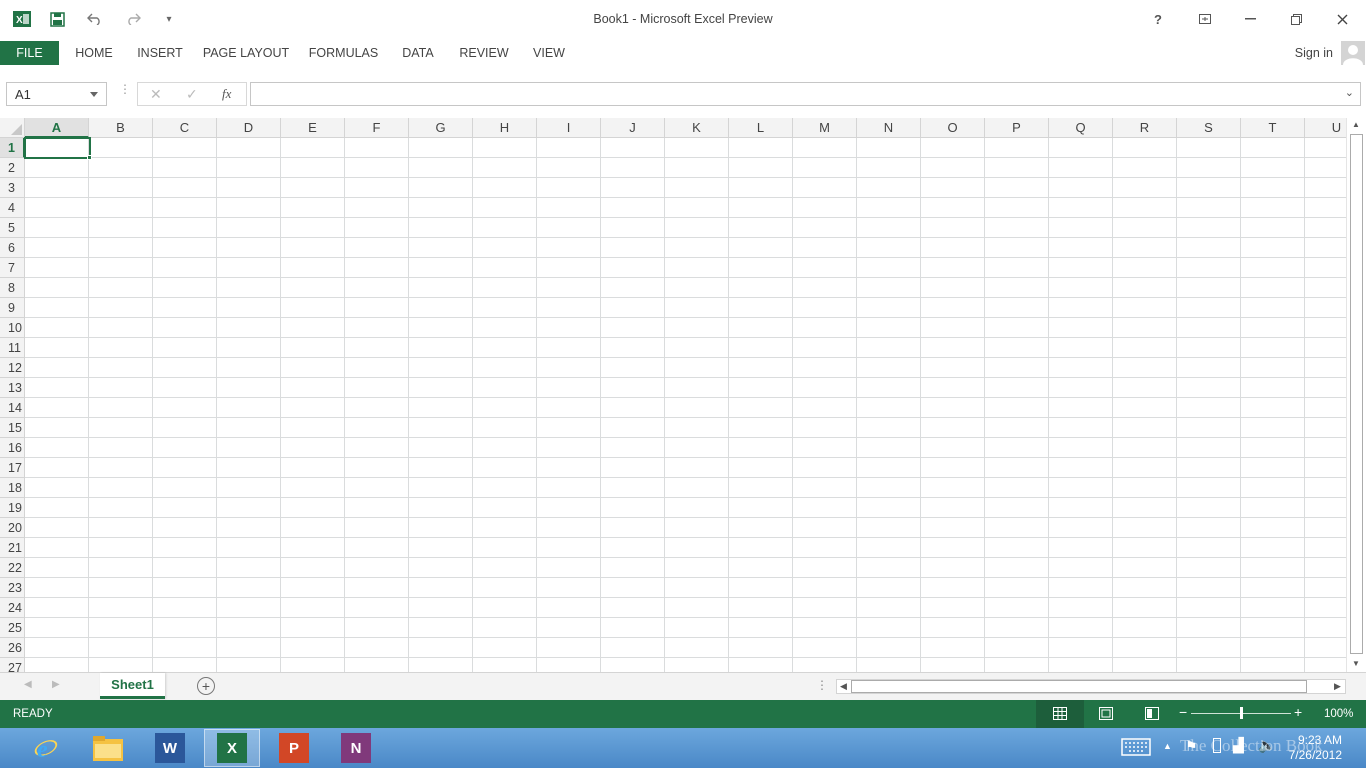  I want to click on formula-bar-grip-icon: ⋮, so click(125, 92).